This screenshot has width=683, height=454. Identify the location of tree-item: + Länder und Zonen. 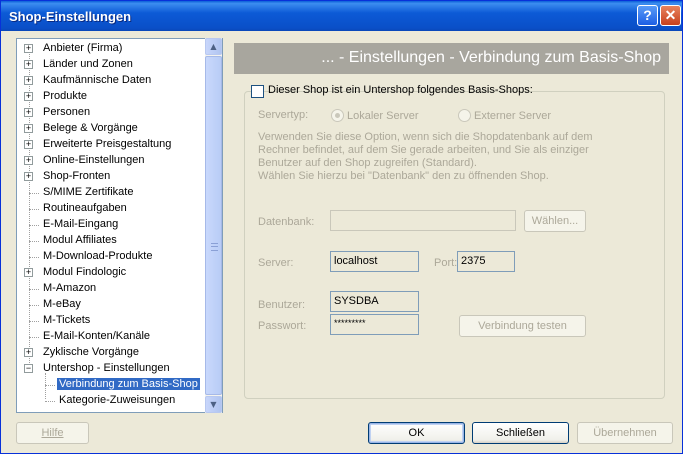
(111, 65).